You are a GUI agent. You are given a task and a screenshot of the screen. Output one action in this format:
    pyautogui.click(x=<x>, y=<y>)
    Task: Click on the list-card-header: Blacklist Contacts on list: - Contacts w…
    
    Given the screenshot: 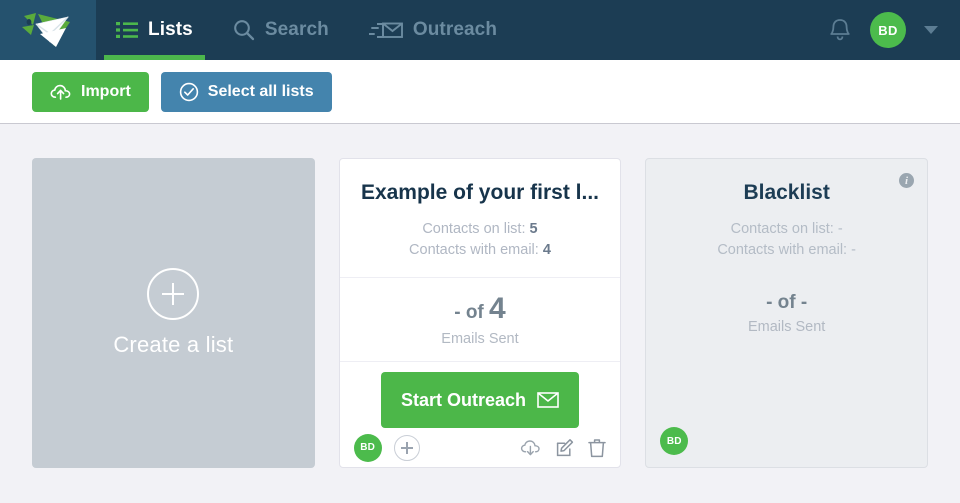 What is the action you would take?
    pyautogui.click(x=786, y=218)
    